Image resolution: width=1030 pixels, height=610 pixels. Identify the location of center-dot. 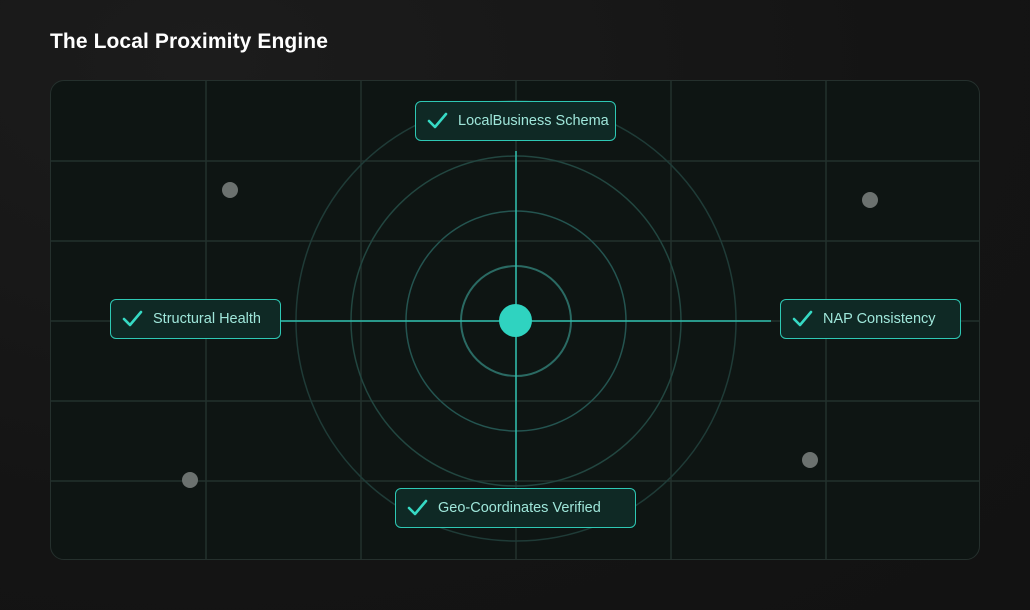
(515, 320).